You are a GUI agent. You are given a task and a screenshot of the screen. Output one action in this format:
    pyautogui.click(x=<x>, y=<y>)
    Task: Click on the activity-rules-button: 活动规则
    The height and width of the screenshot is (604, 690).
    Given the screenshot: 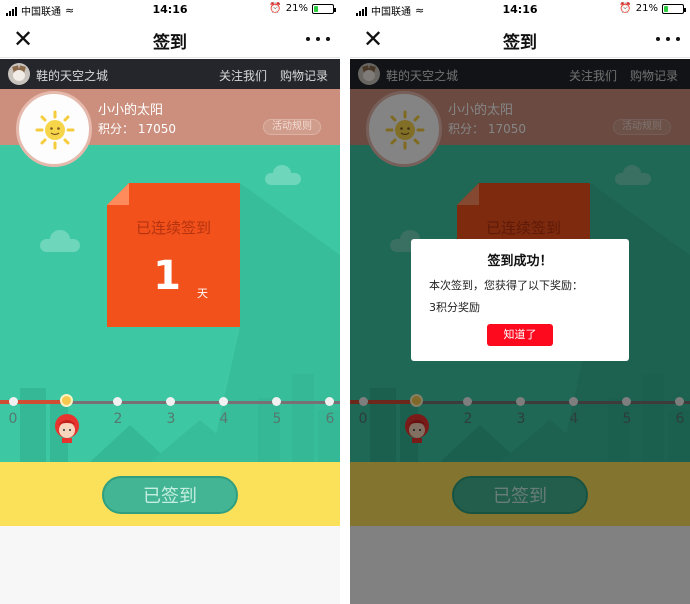 What is the action you would take?
    pyautogui.click(x=292, y=127)
    